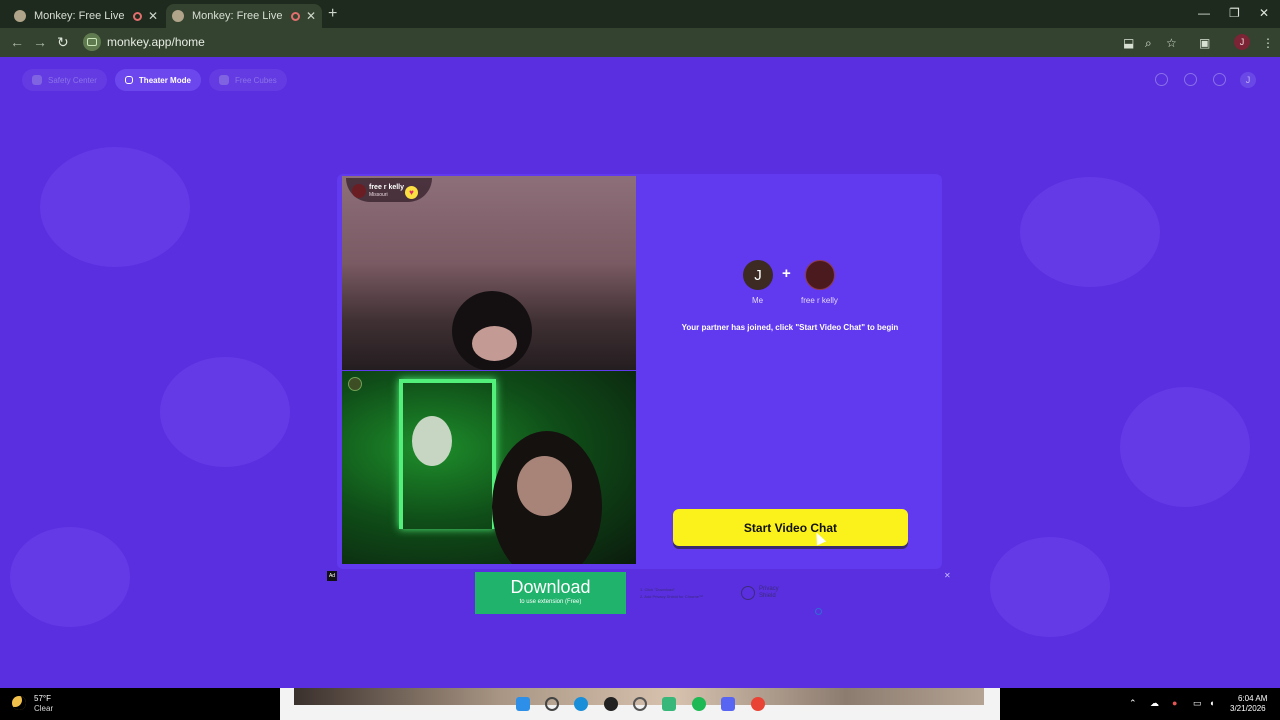 The image size is (1280, 720). I want to click on zoom-icon: ⌕, so click(1148, 43).